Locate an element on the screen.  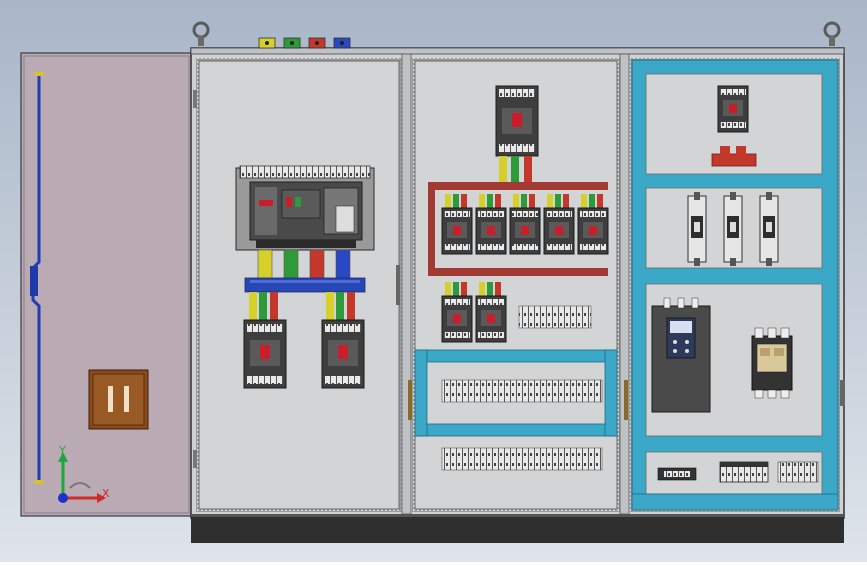
branch-breaker-row is located at coordinates (525, 224).